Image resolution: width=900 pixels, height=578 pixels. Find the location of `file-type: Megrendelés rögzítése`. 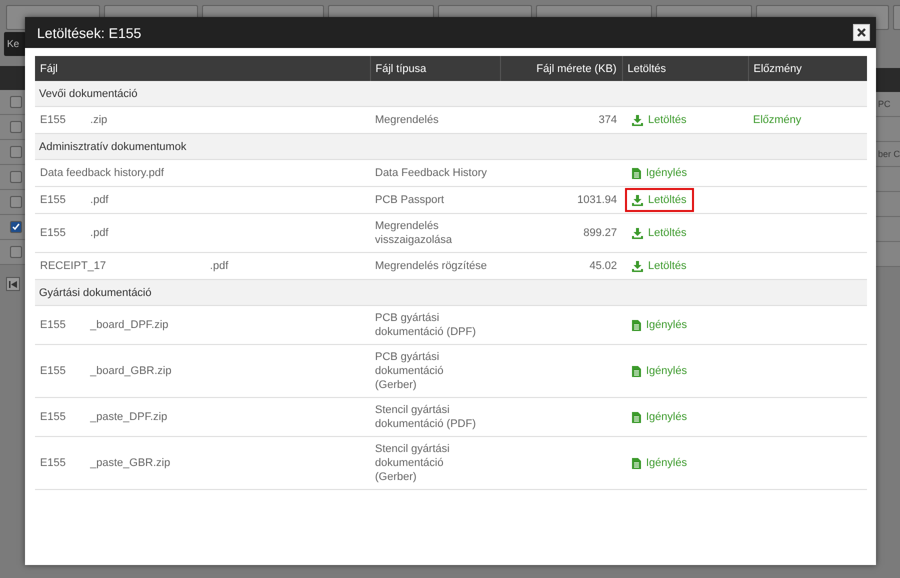

file-type: Megrendelés rögzítése is located at coordinates (431, 266).